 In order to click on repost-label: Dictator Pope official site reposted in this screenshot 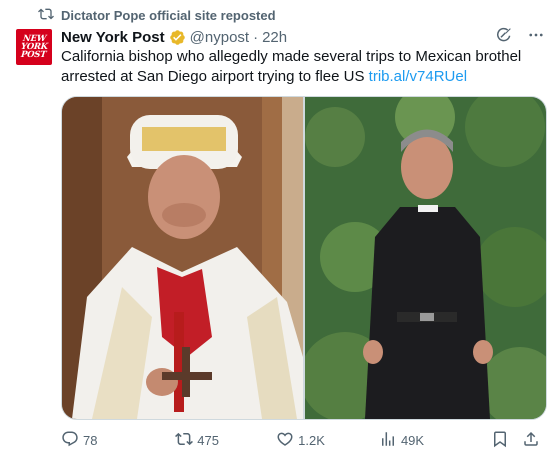, I will do `click(168, 15)`.